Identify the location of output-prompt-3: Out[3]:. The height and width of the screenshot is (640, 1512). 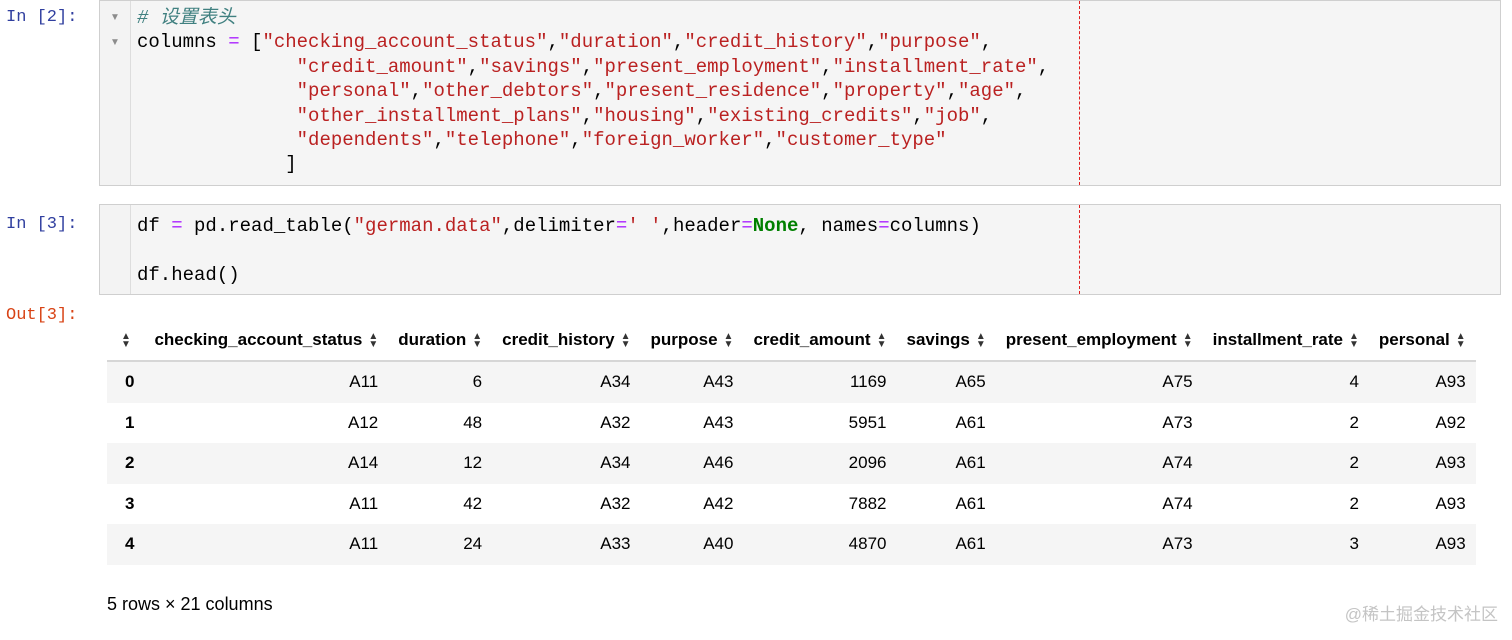
(42, 315).